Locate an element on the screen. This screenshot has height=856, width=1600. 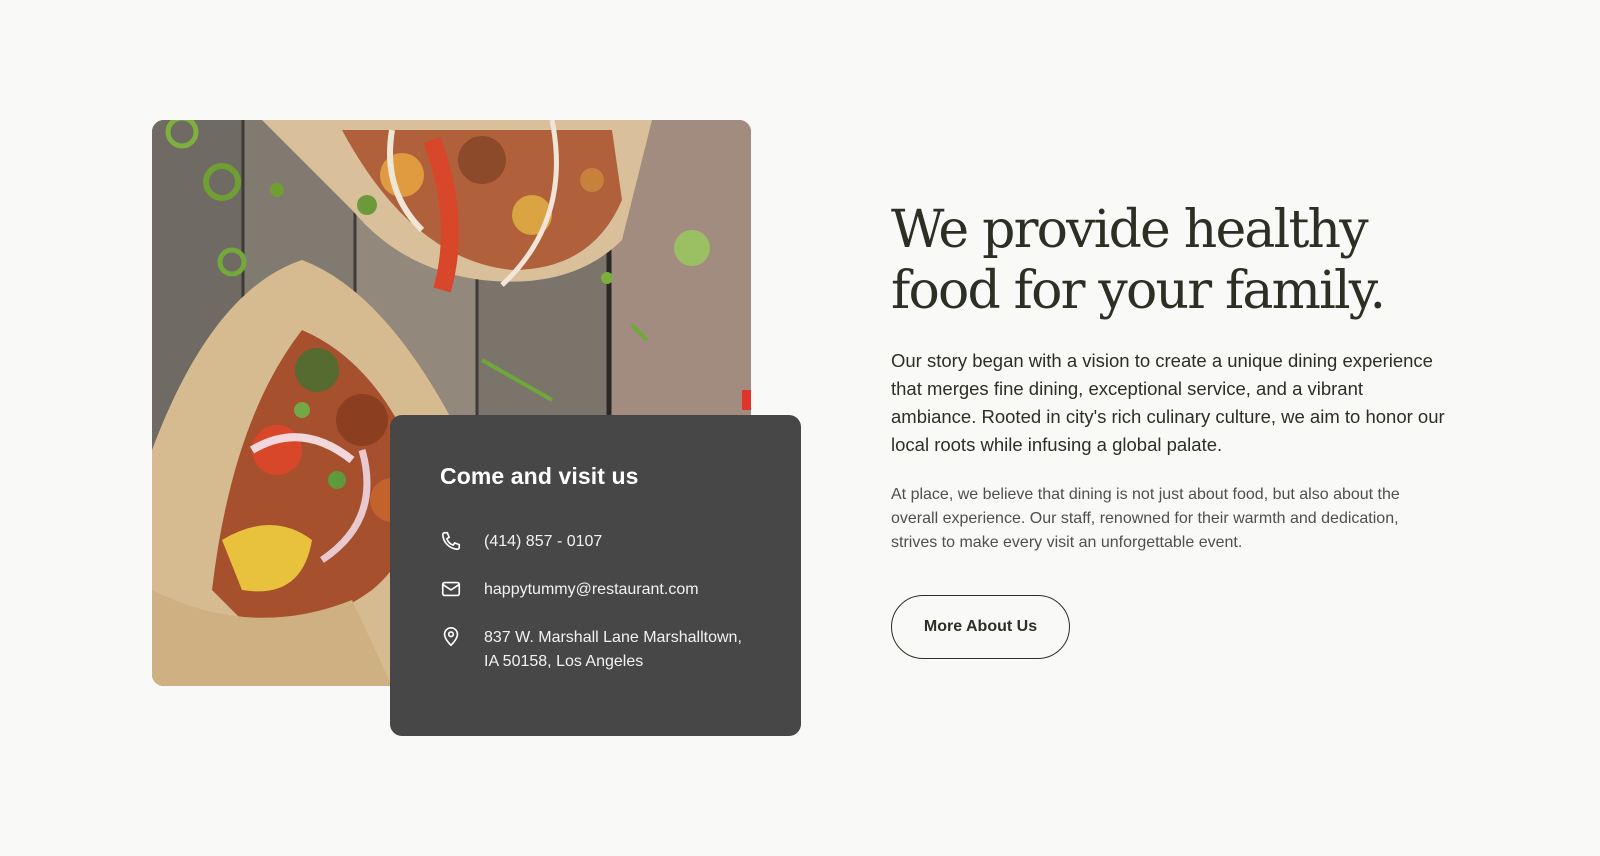
about-headline-line1: We provide healthy is located at coordinates (1130, 230).